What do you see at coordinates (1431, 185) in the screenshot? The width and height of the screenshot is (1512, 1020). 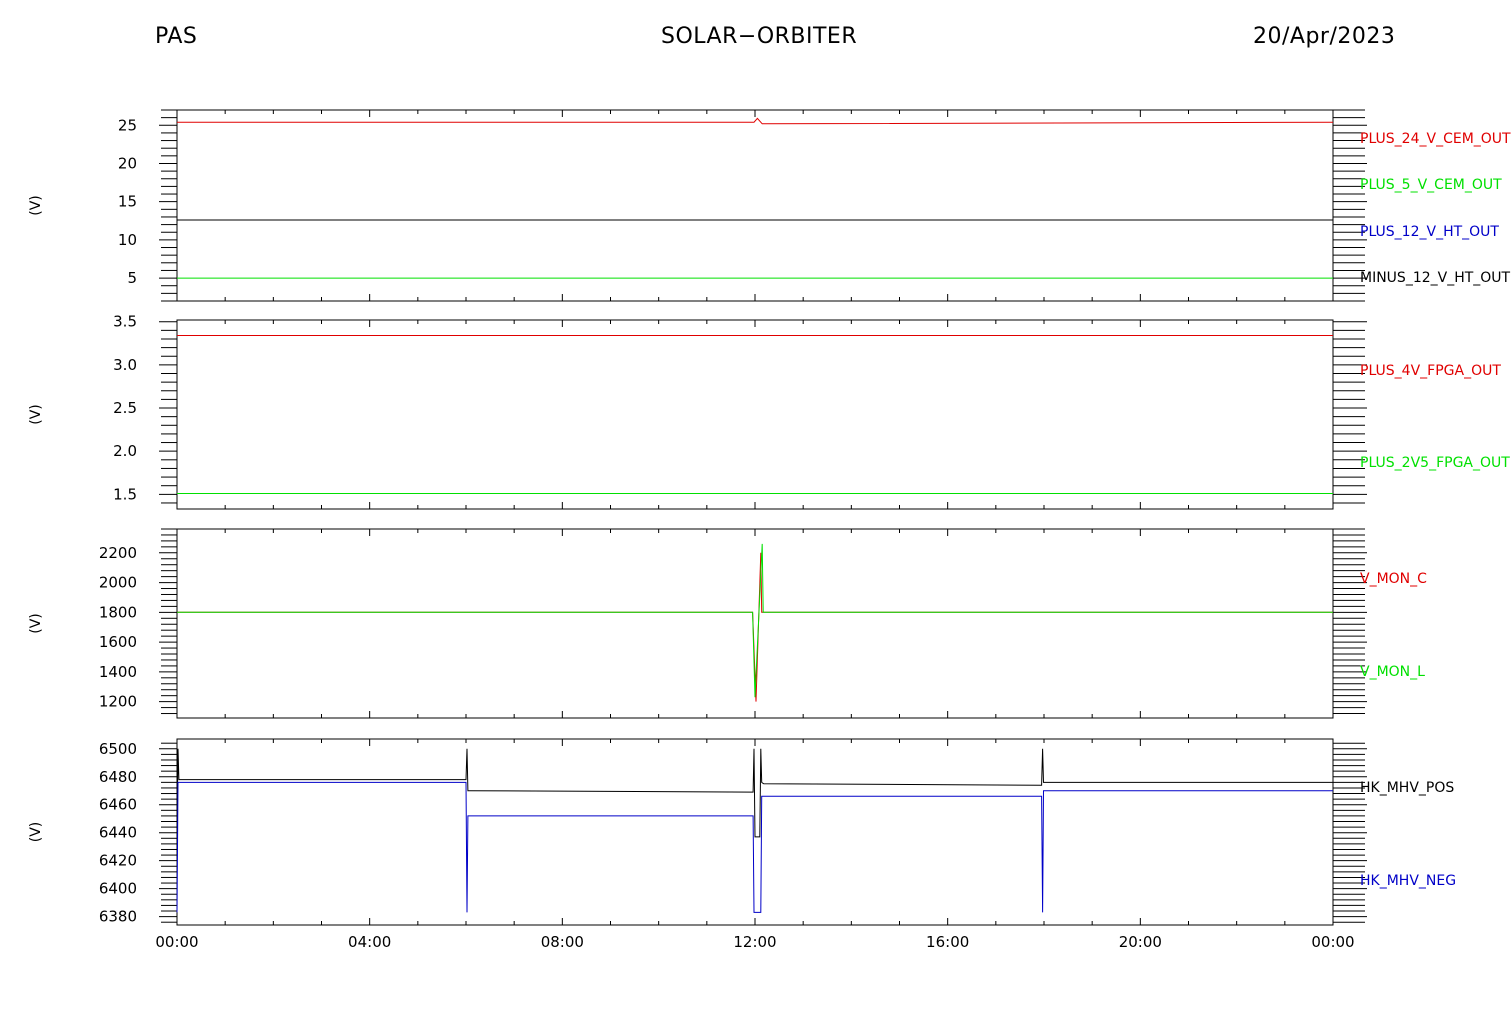 I see `legend-plus-5-v-cem-out: PLUS_5_V_CEM_OUT` at bounding box center [1431, 185].